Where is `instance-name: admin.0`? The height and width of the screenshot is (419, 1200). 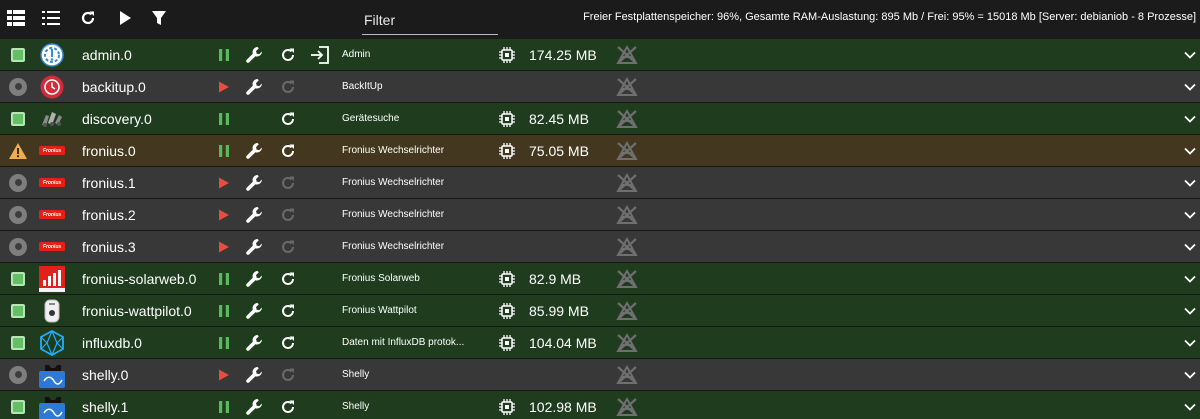
instance-name: admin.0 is located at coordinates (107, 54).